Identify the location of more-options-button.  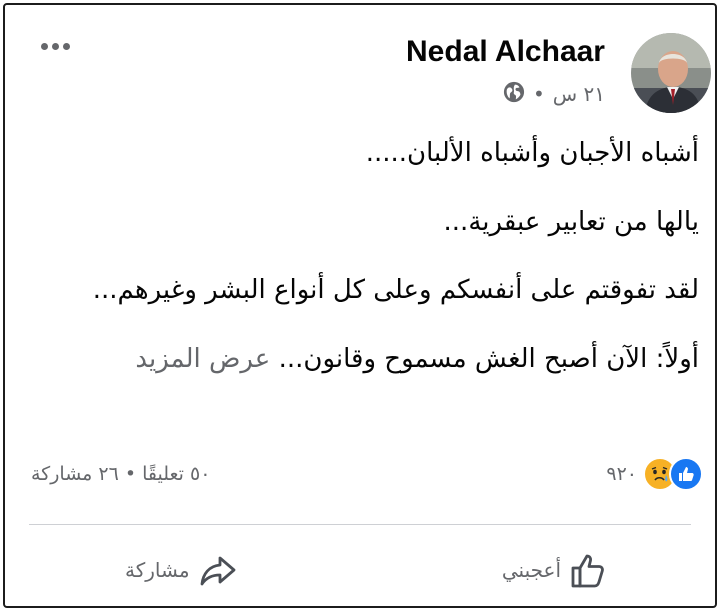
(55, 46).